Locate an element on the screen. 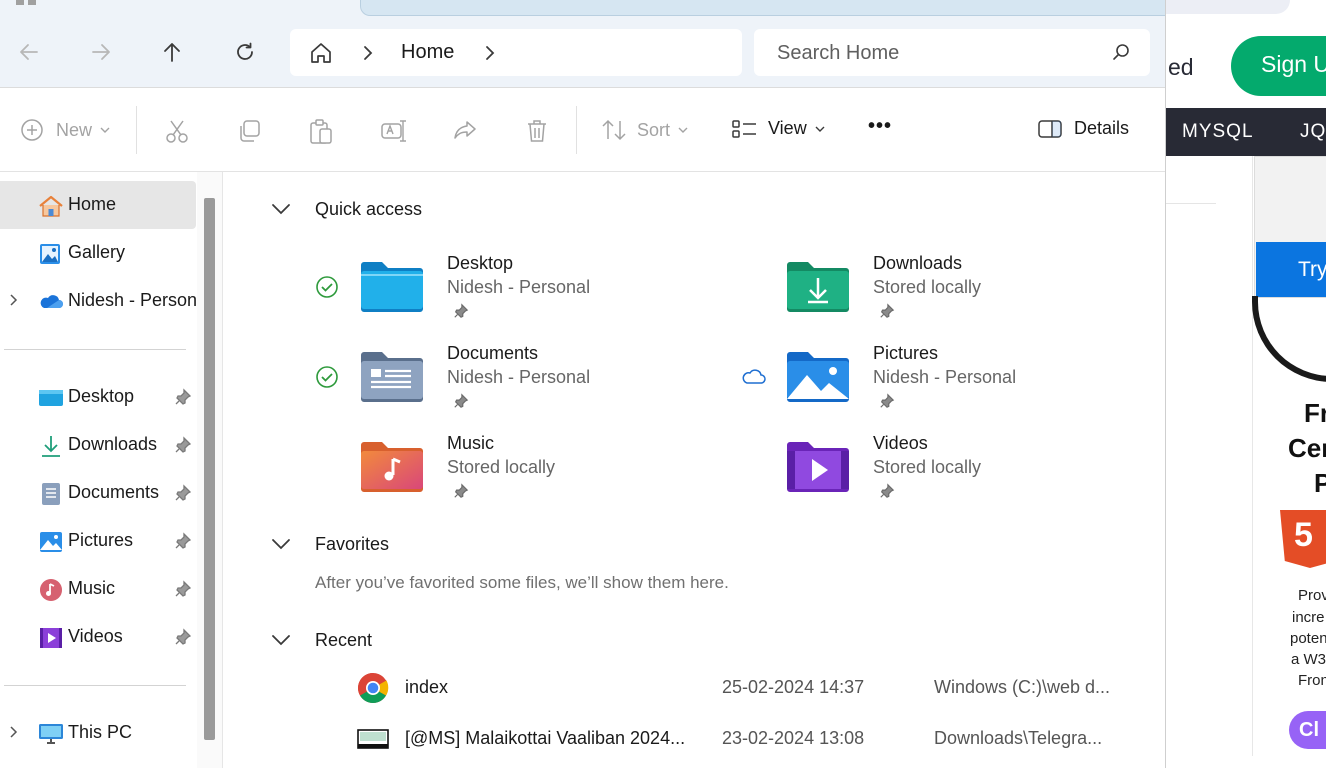  forward-button is located at coordinates (101, 52).